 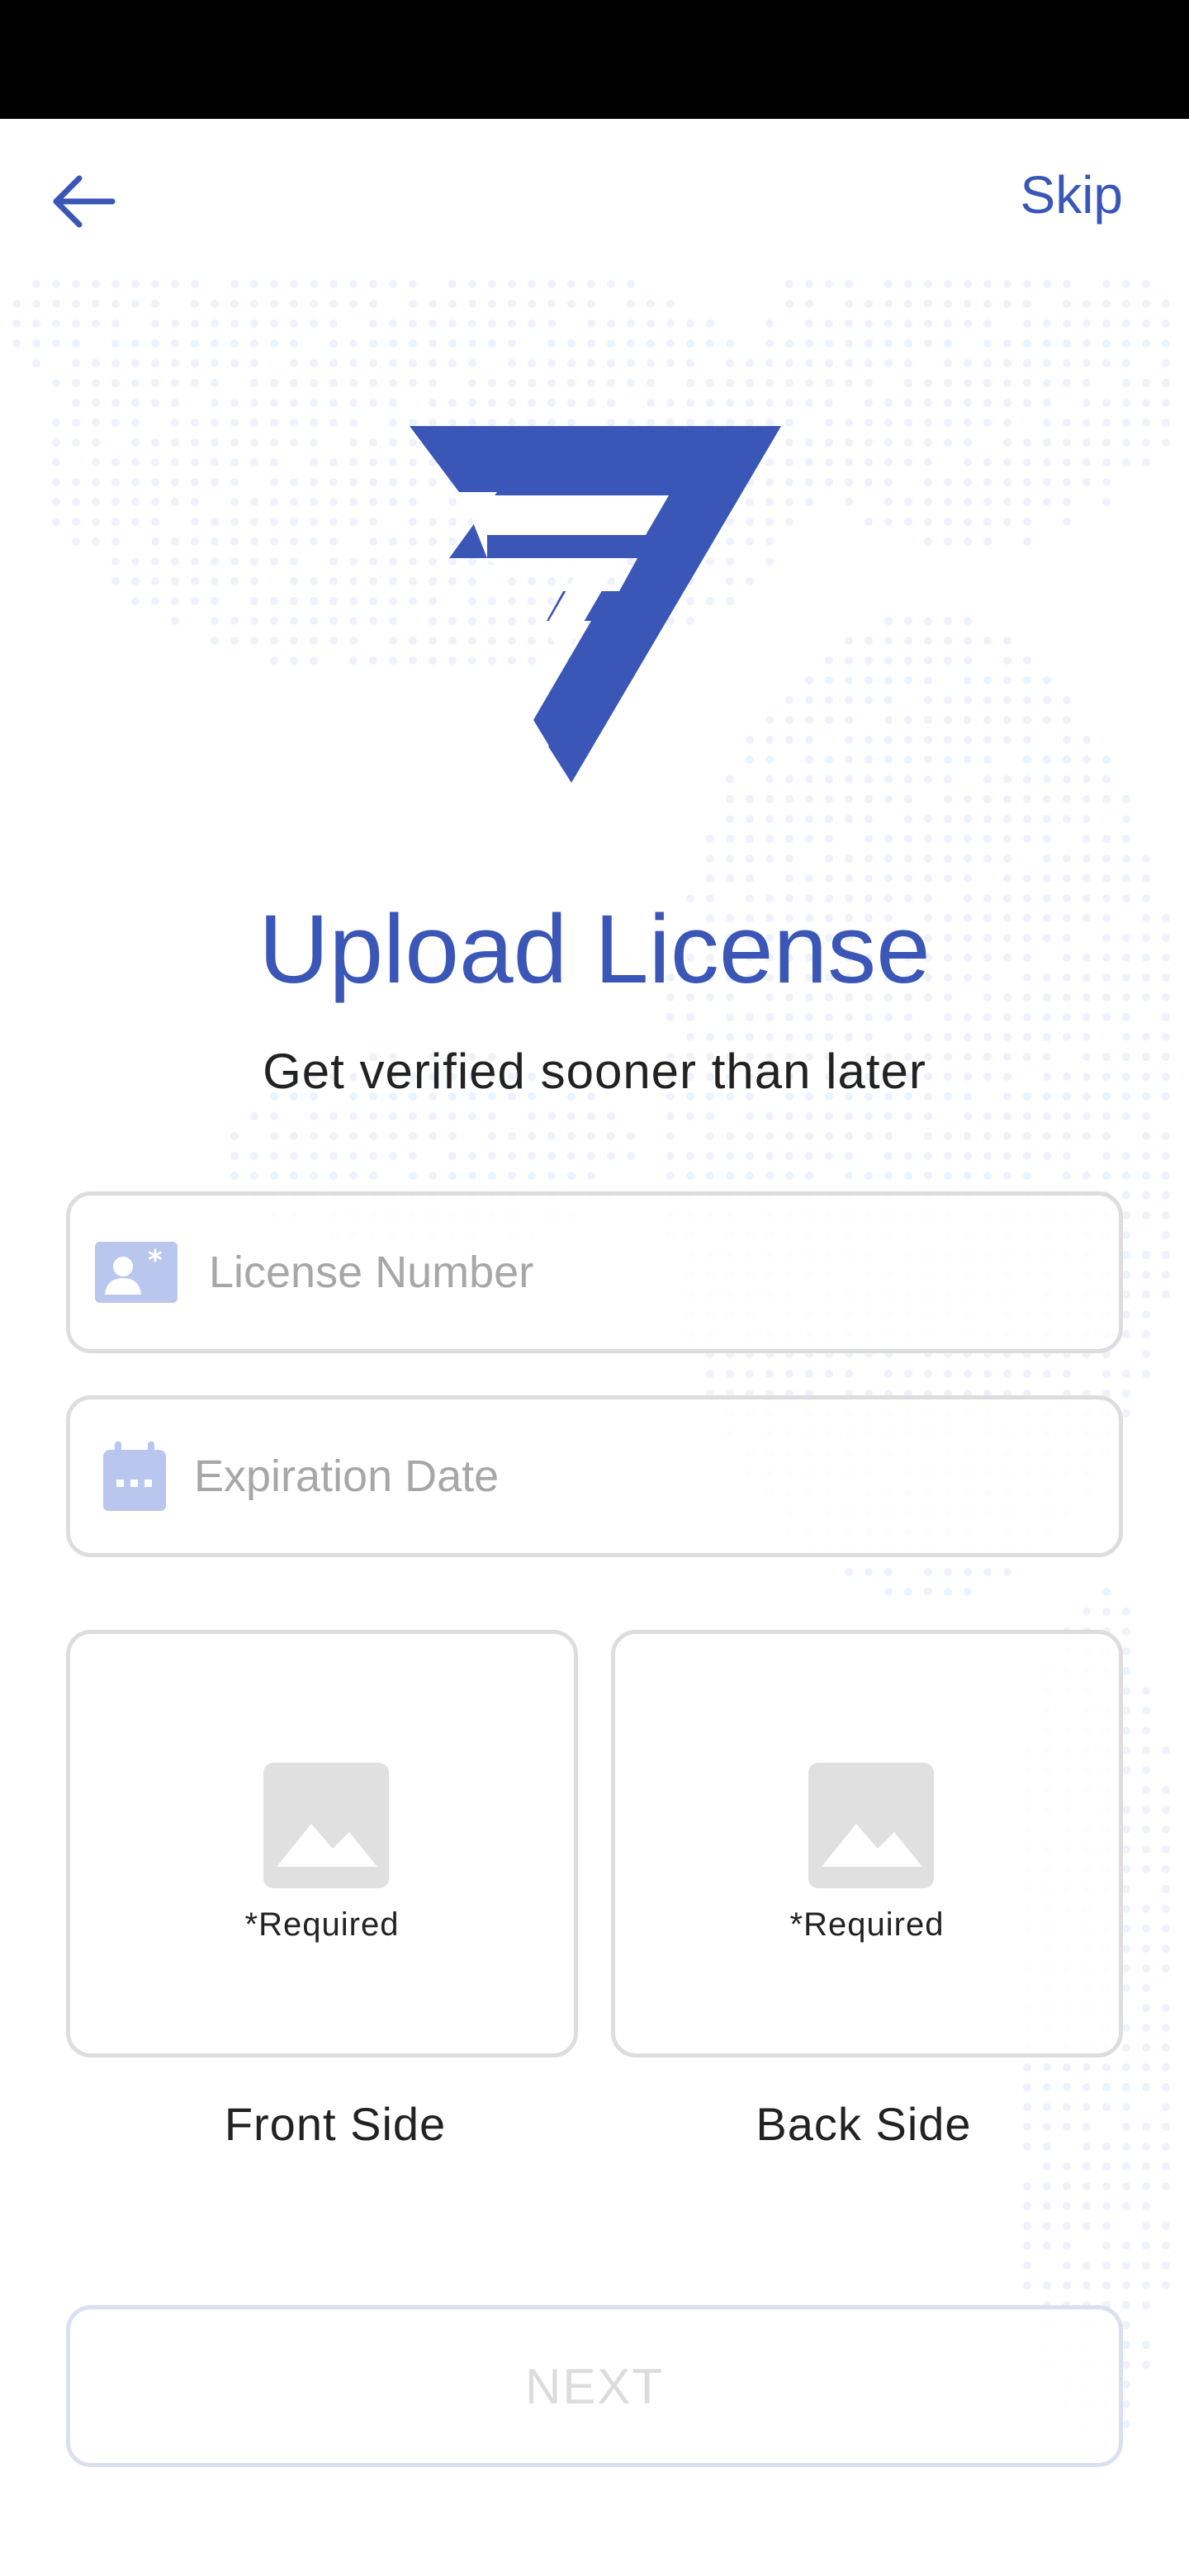 What do you see at coordinates (594, 59) in the screenshot?
I see `status-bar` at bounding box center [594, 59].